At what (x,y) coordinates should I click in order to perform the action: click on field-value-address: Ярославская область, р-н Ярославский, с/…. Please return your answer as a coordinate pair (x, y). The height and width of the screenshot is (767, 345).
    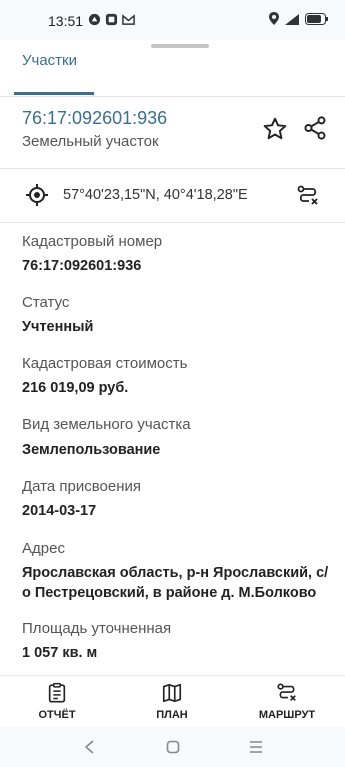
    Looking at the image, I should click on (175, 583).